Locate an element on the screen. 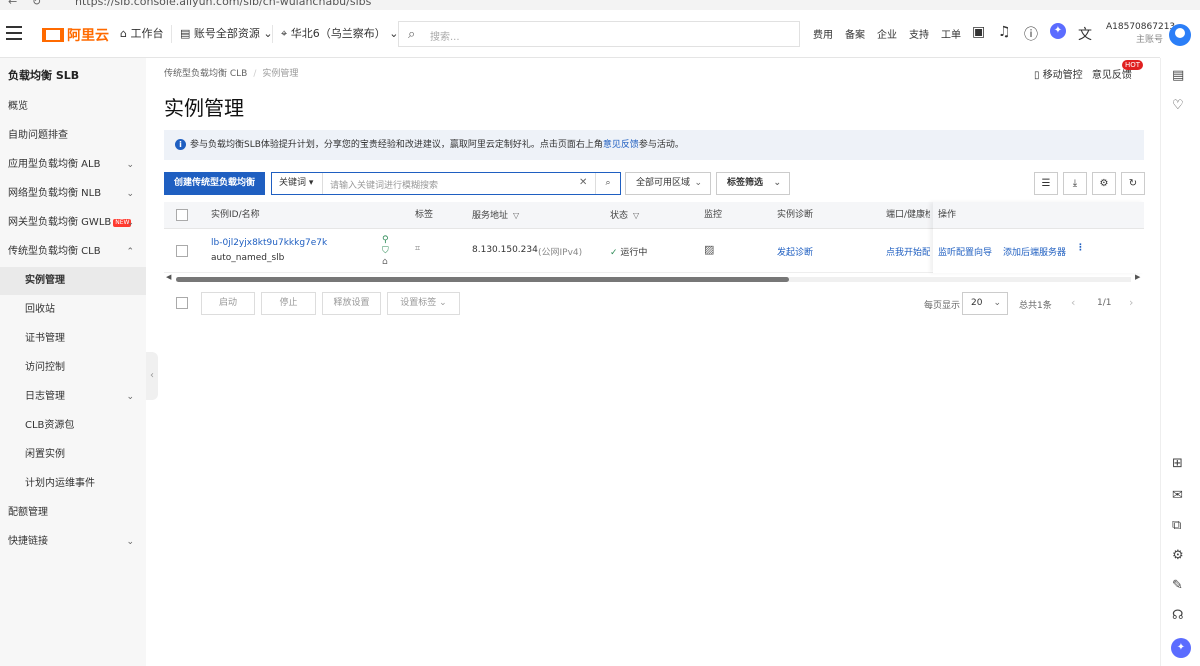 Image resolution: width=1200 pixels, height=666 pixels. location-pin-icon: ⚲ is located at coordinates (385, 240).